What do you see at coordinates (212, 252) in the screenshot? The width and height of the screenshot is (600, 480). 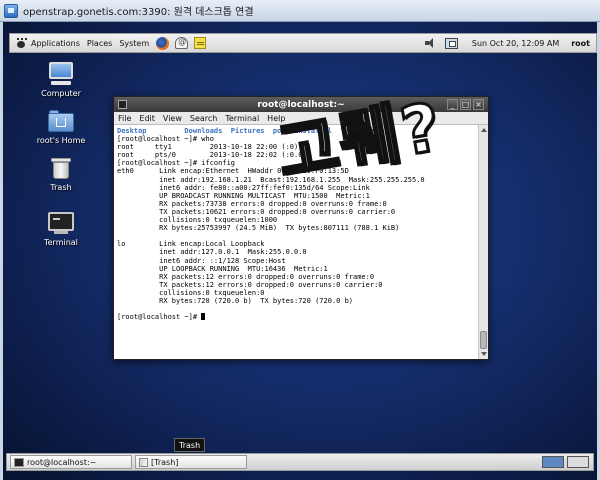 I see `terminal-line: inet addr:127.0.0.1 Mask:255.0.0.0` at bounding box center [212, 252].